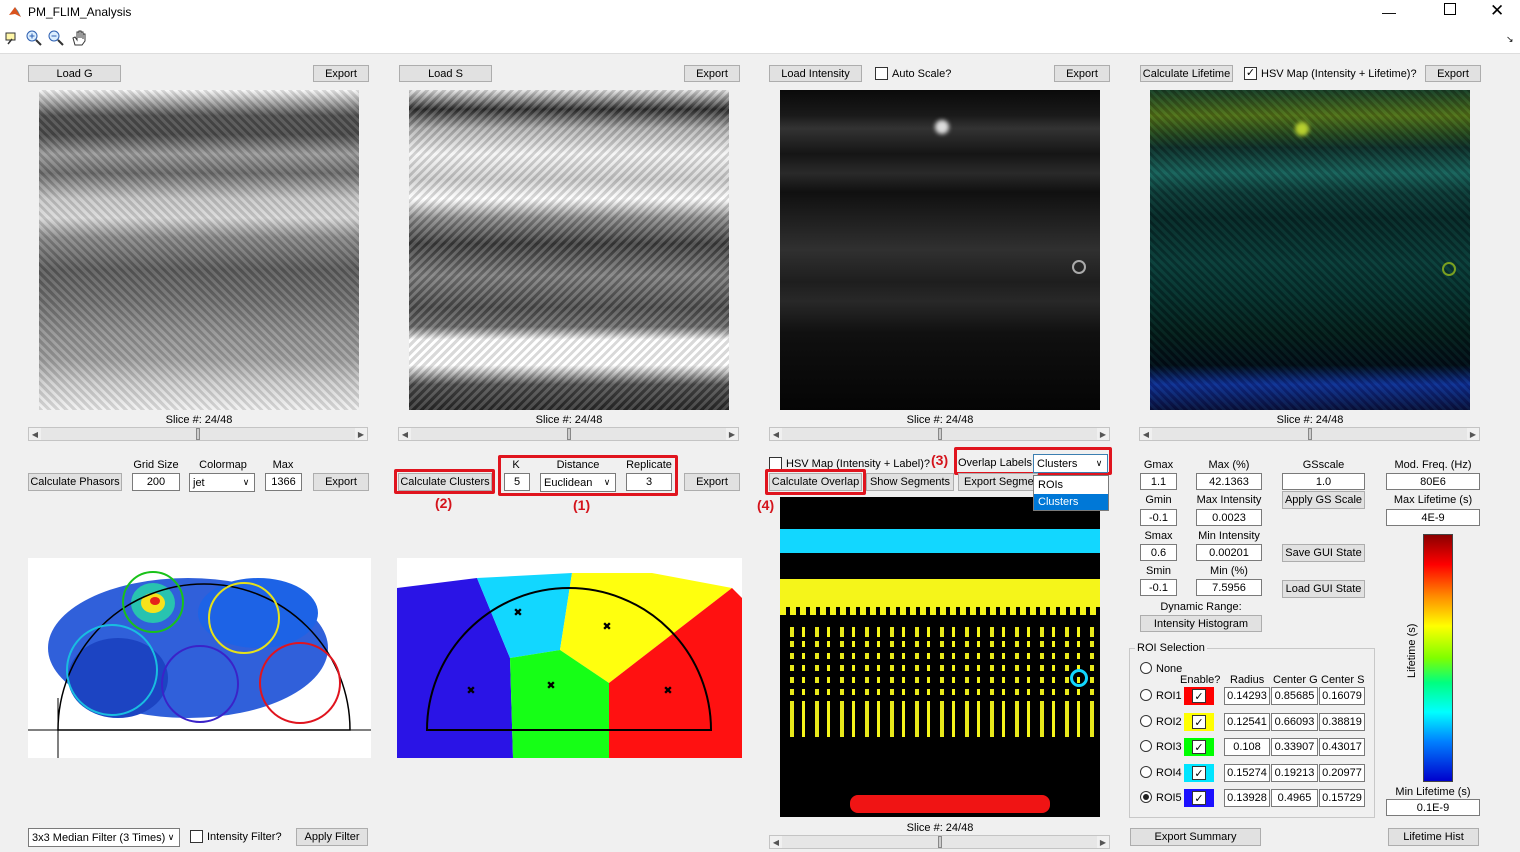 The width and height of the screenshot is (1520, 852). Describe the element at coordinates (1323, 500) in the screenshot. I see `apply-gs-scale-button: Apply GS Scale` at that location.